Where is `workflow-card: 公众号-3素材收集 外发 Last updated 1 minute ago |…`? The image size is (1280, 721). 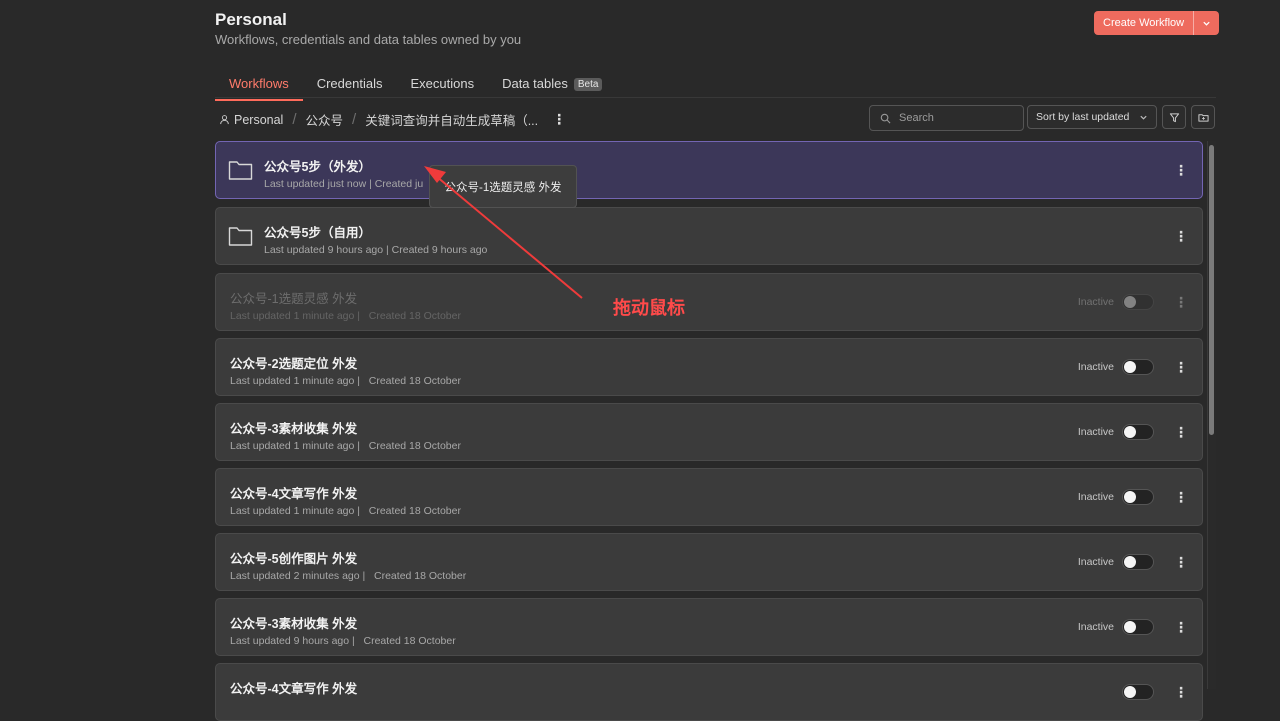 workflow-card: 公众号-3素材收集 外发 Last updated 1 minute ago |… is located at coordinates (709, 432).